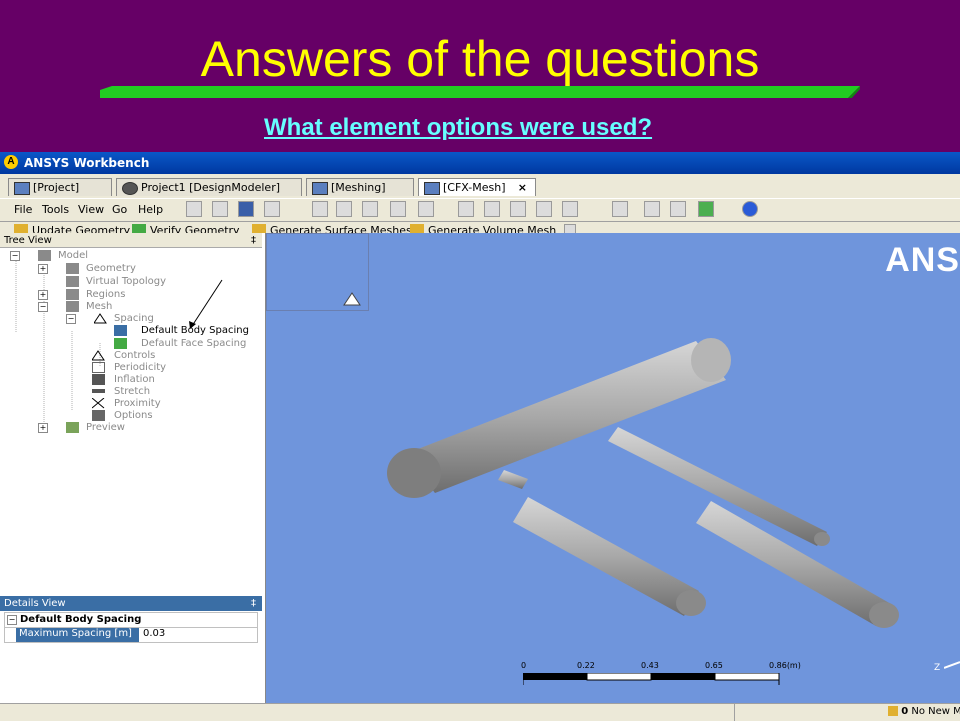 The height and width of the screenshot is (721, 960). What do you see at coordinates (150, 209) in the screenshot?
I see `menu-help: Help` at bounding box center [150, 209].